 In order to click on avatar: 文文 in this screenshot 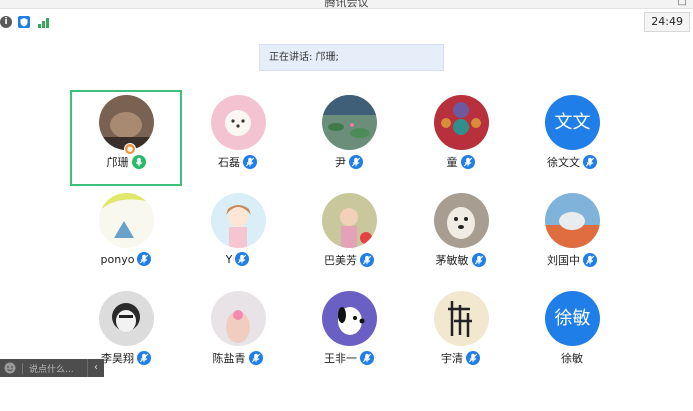, I will do `click(572, 122)`.